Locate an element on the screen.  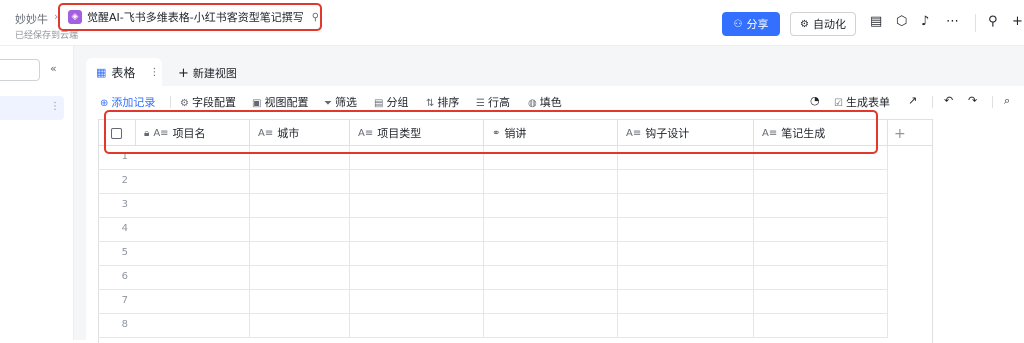
highlight-annotation is located at coordinates (491, 132).